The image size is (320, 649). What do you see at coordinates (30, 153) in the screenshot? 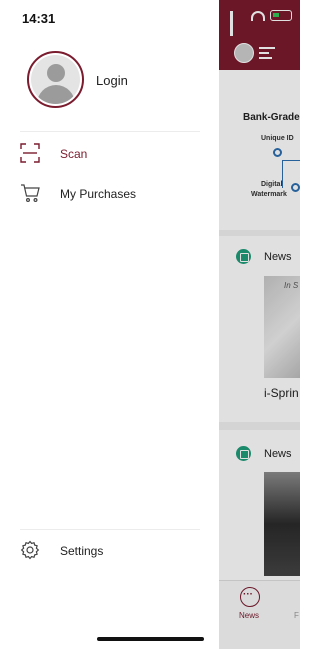
I see `scan-icon` at bounding box center [30, 153].